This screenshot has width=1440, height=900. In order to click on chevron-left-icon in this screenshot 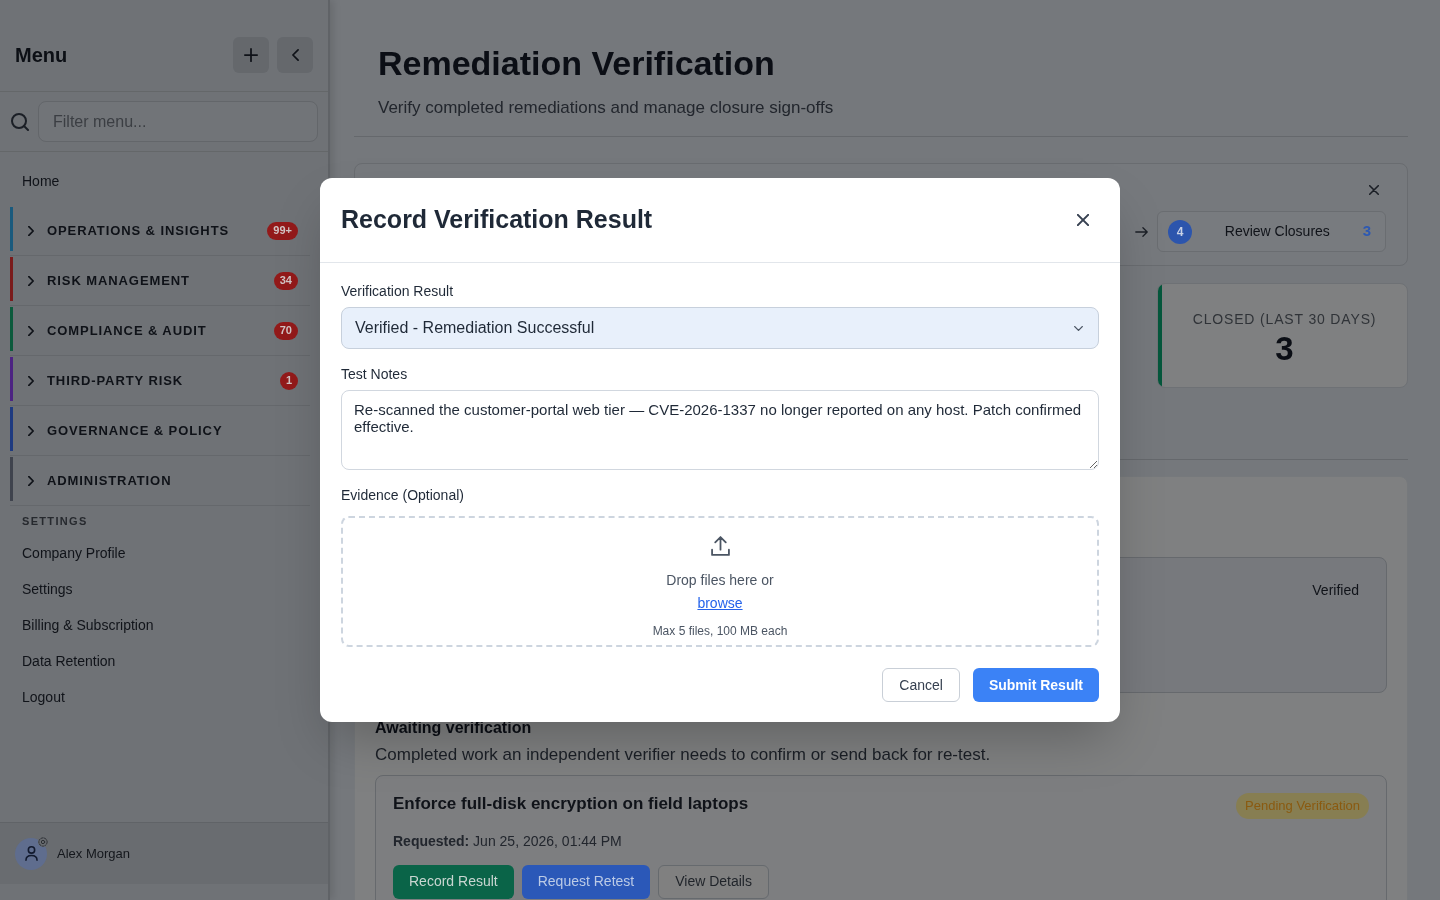, I will do `click(295, 55)`.